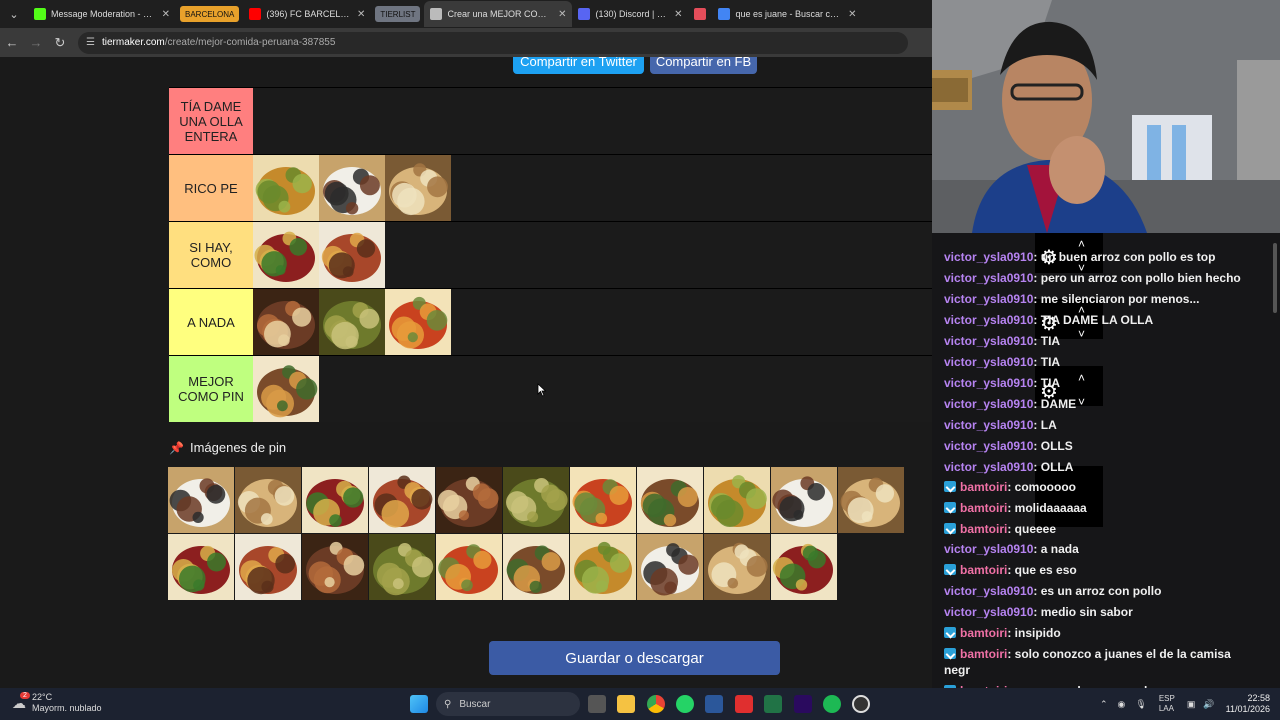  What do you see at coordinates (352, 255) in the screenshot?
I see `food-image-causa-beef` at bounding box center [352, 255].